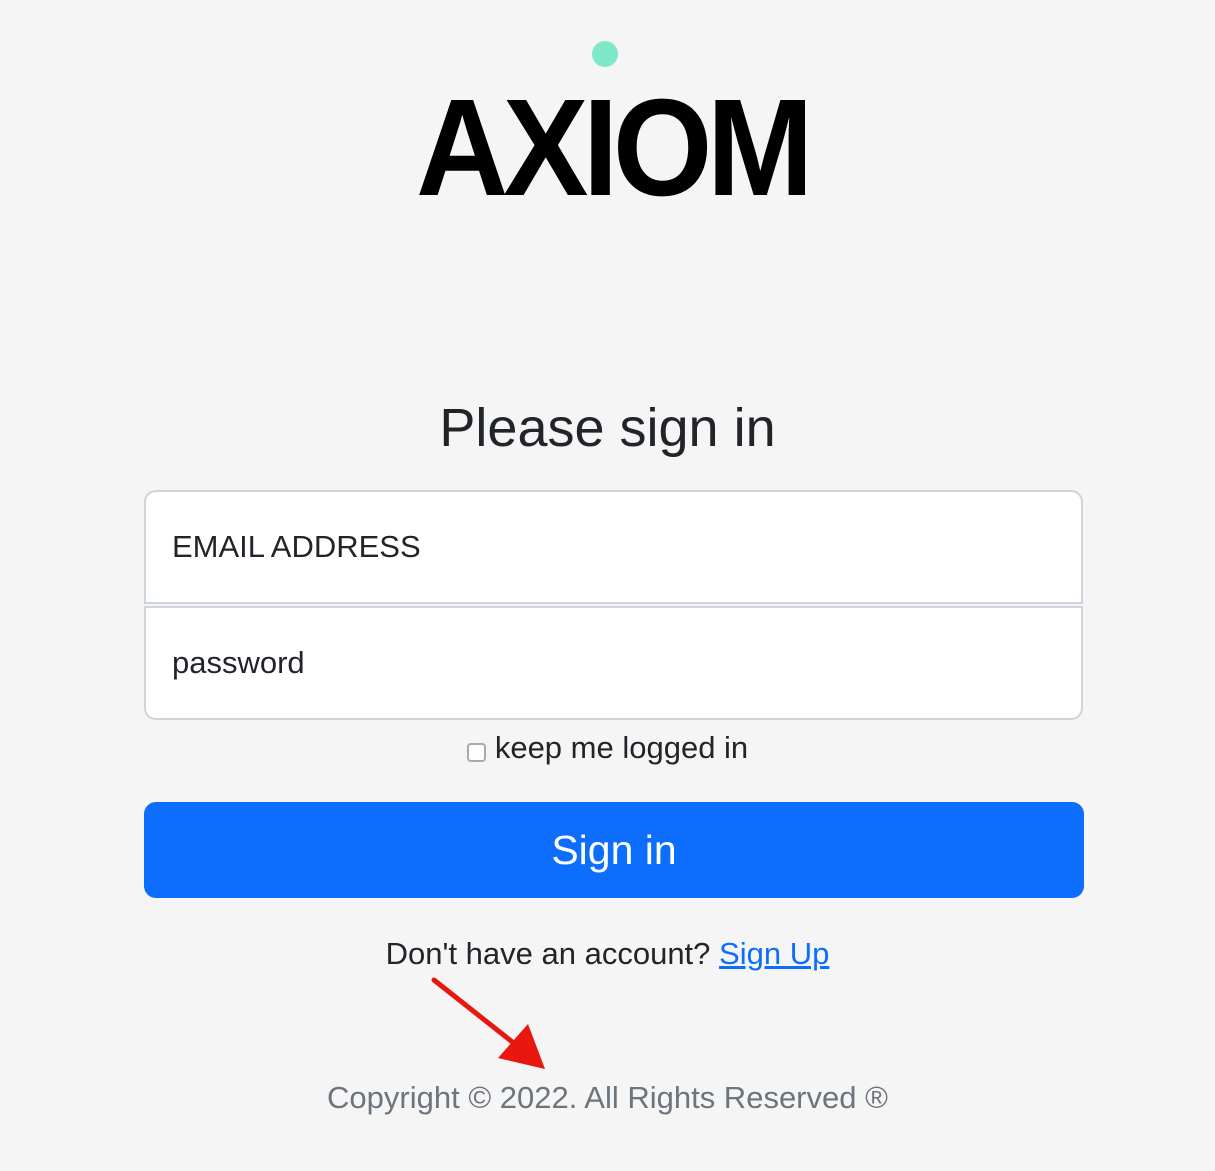  Describe the element at coordinates (613, 547) in the screenshot. I see `email-field` at that location.